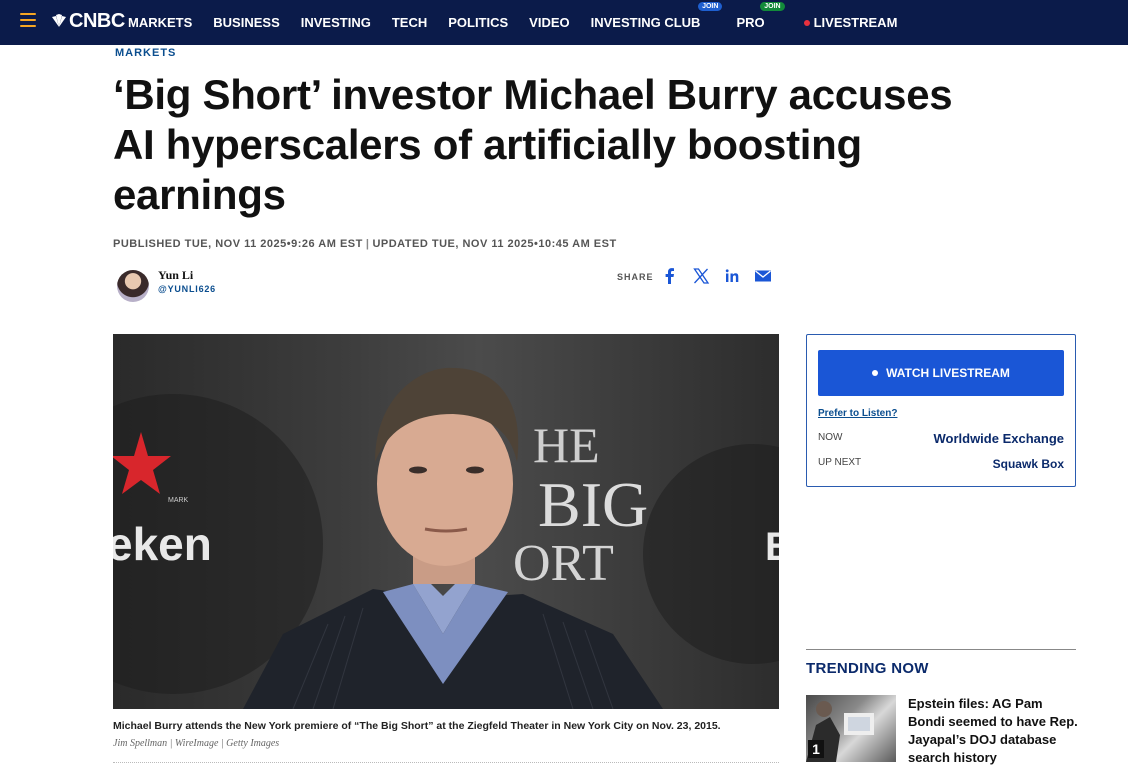 Image resolution: width=1128 pixels, height=773 pixels. I want to click on nav-label: INVESTING CLUB, so click(645, 22).